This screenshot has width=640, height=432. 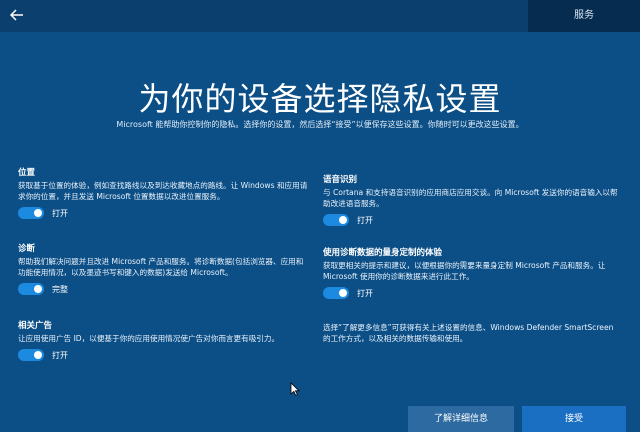 What do you see at coordinates (473, 293) in the screenshot?
I see `setting-tailored-toggle-row: 打开` at bounding box center [473, 293].